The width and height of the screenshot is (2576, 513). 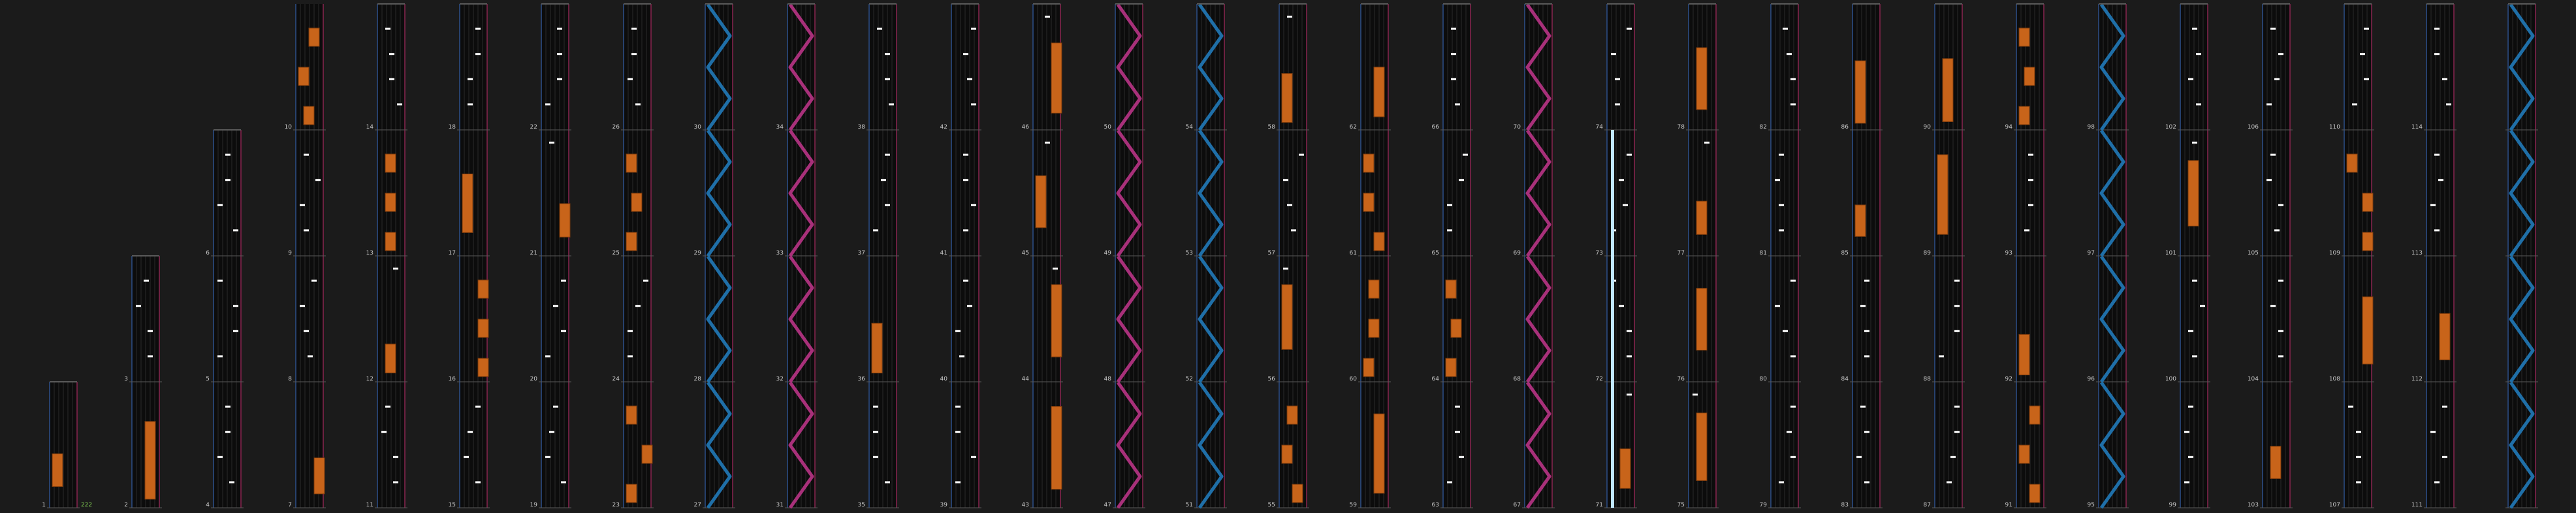 I want to click on measure-number: 112, so click(x=2417, y=379).